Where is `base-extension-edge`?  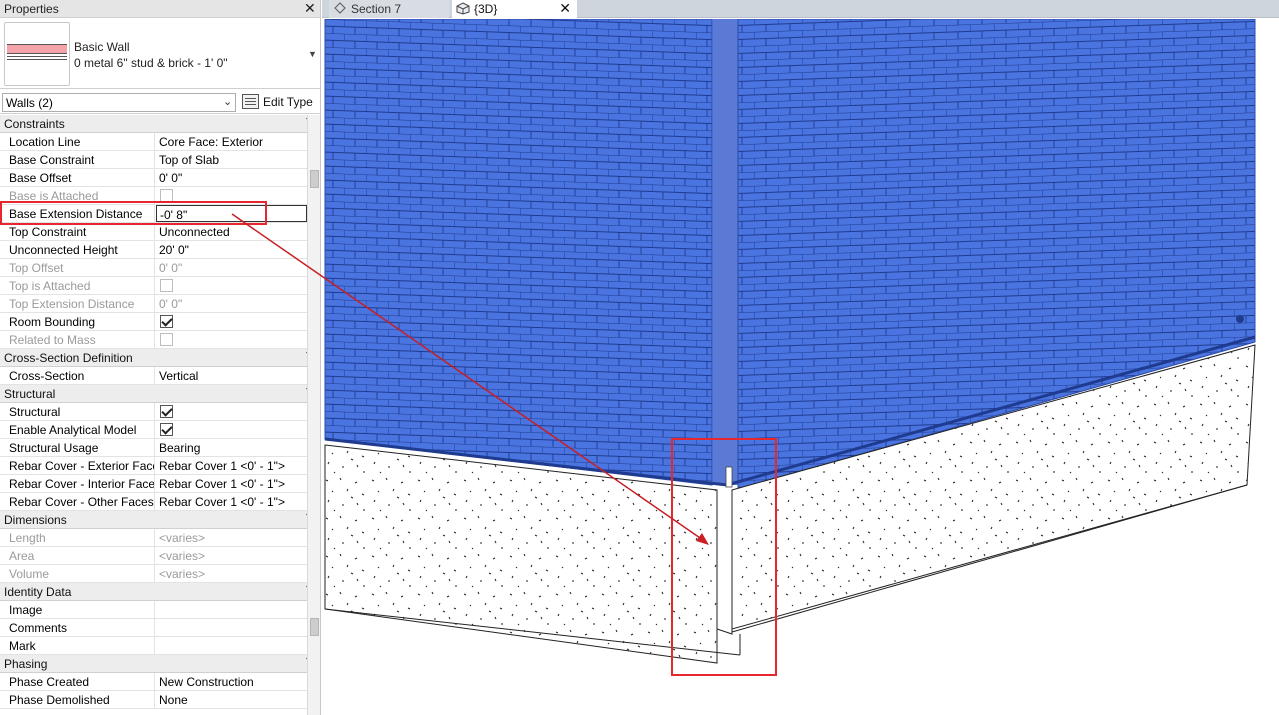 base-extension-edge is located at coordinates (724, 562).